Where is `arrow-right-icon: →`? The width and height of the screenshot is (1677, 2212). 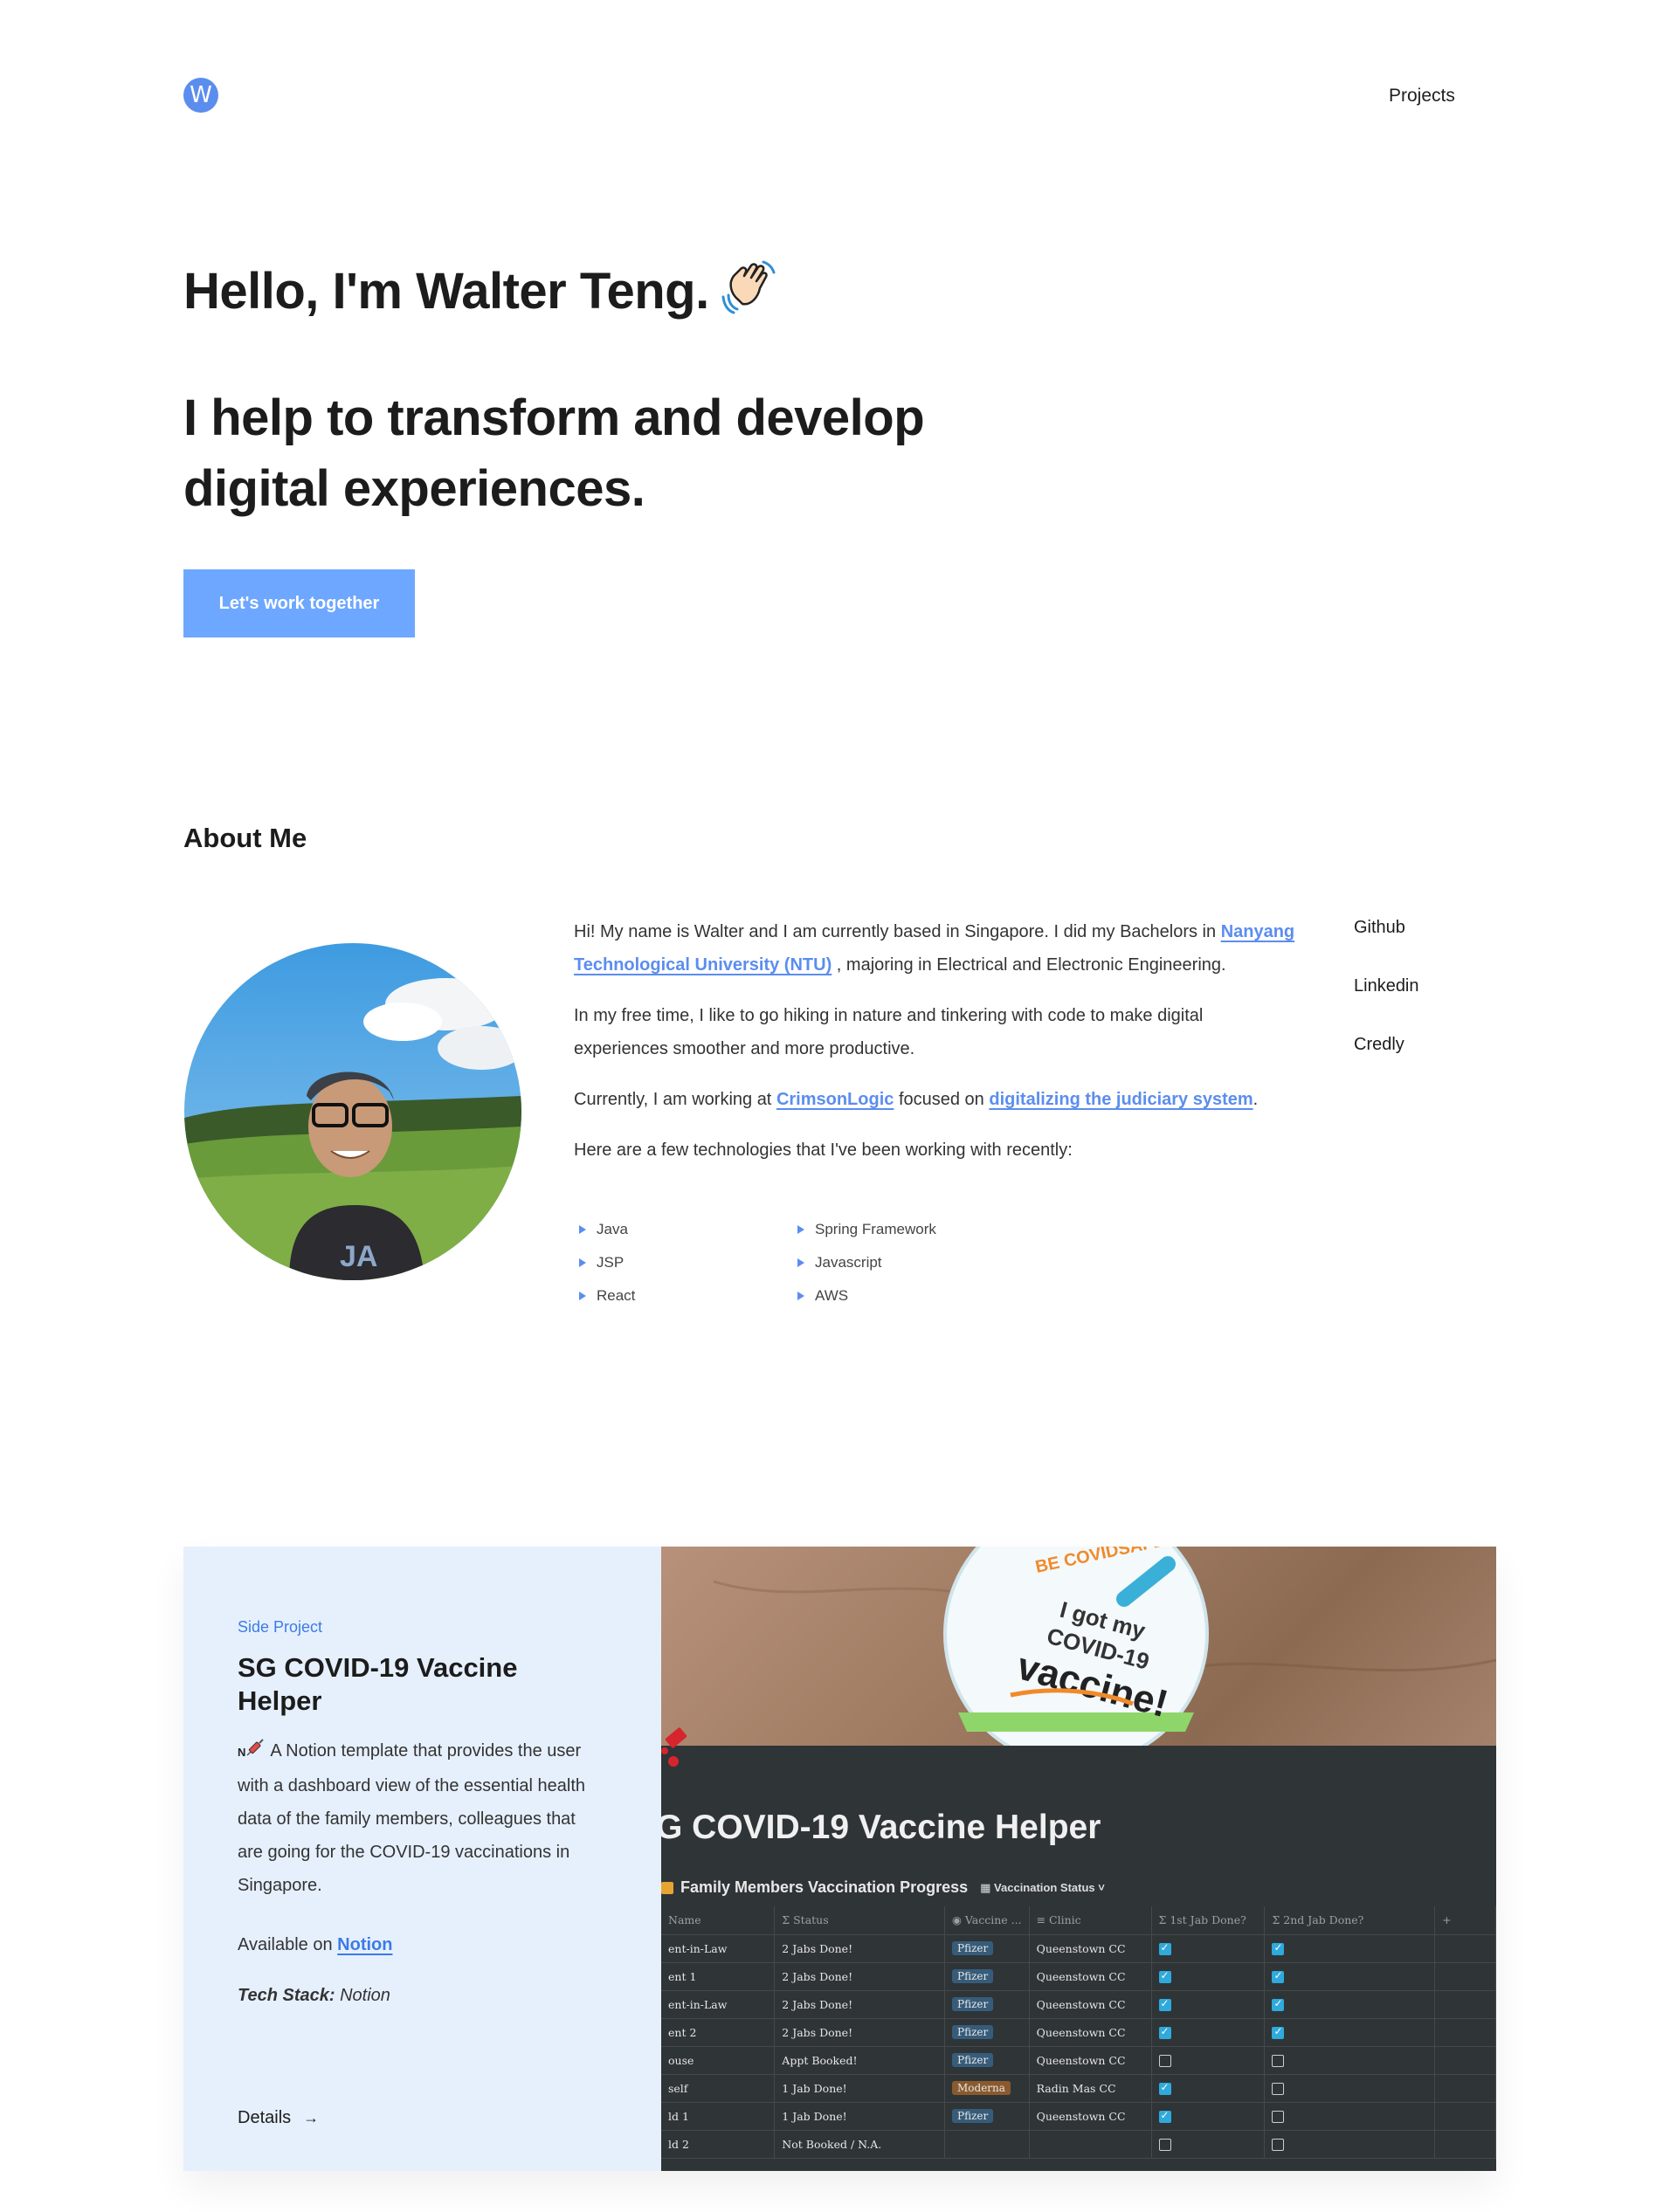
arrow-right-icon: → is located at coordinates (311, 2117).